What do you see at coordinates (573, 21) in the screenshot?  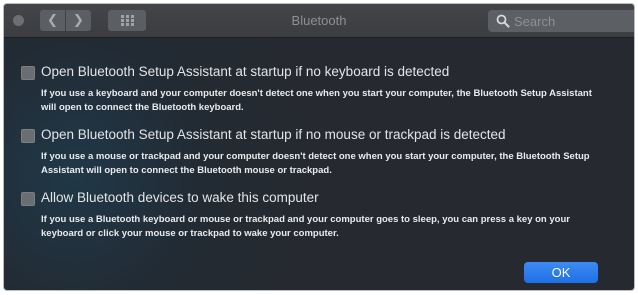 I see `search-input` at bounding box center [573, 21].